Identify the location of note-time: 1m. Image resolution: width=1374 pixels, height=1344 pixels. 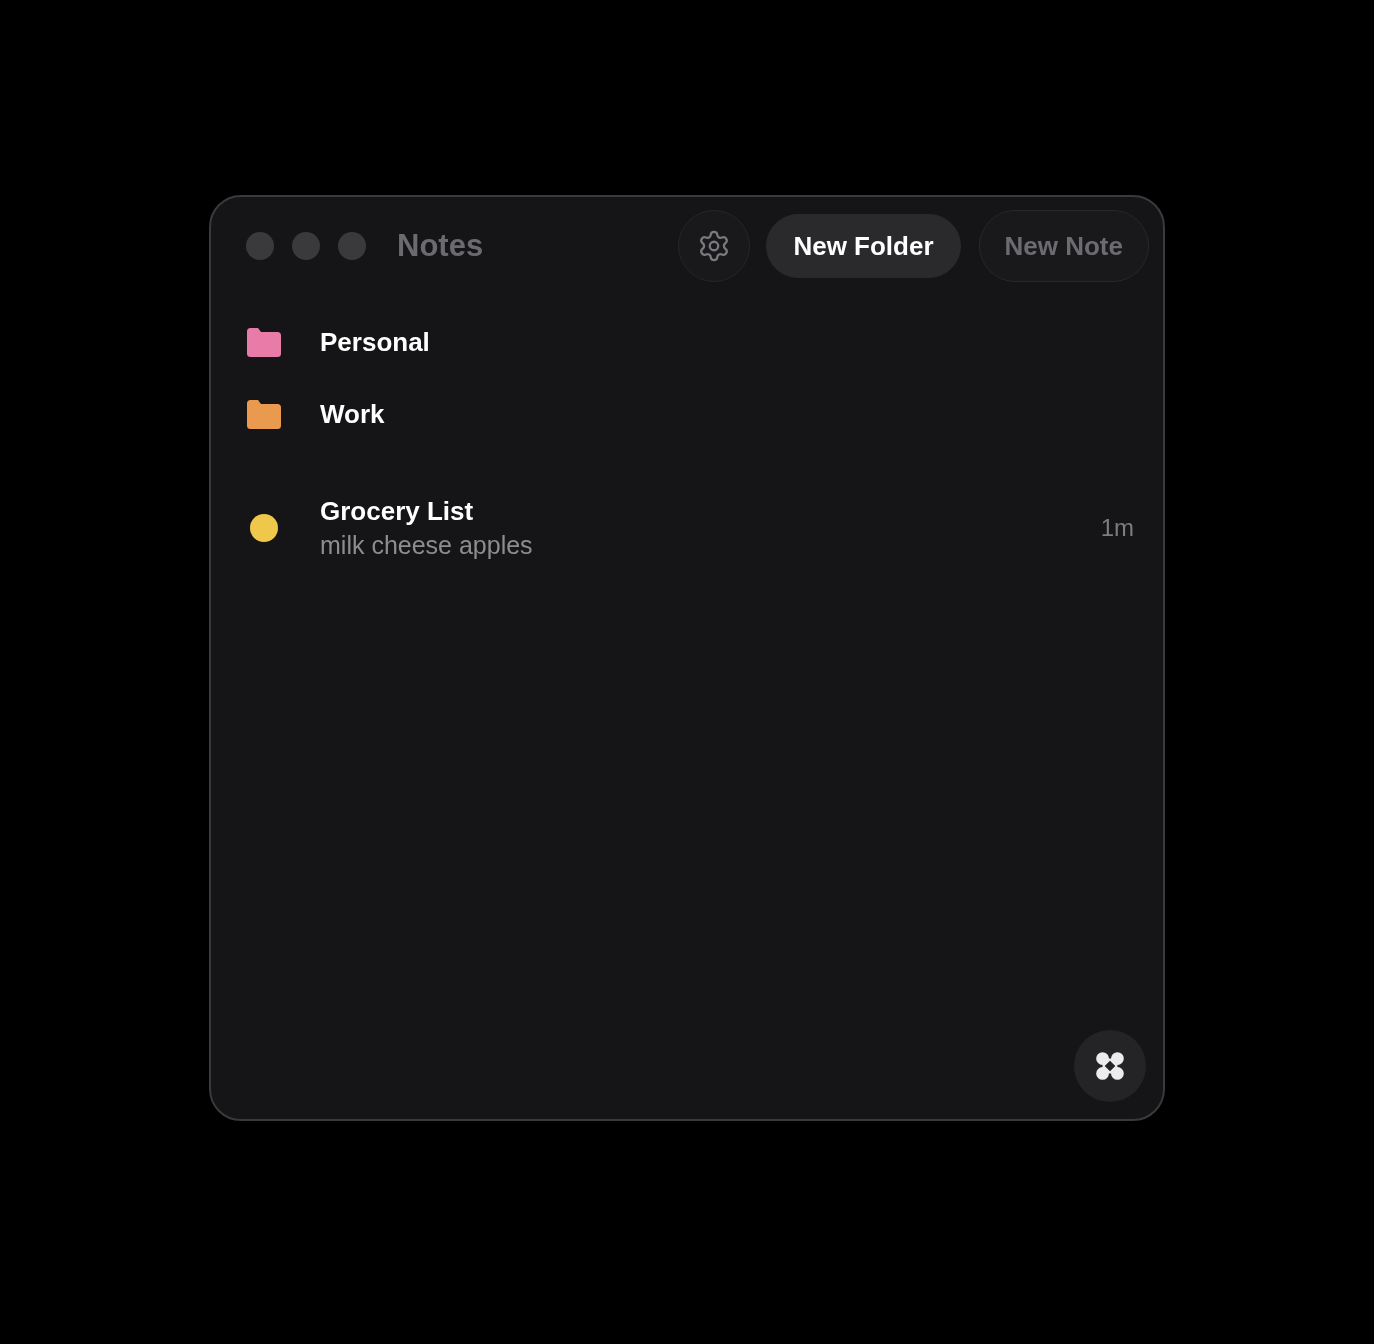
(1117, 528).